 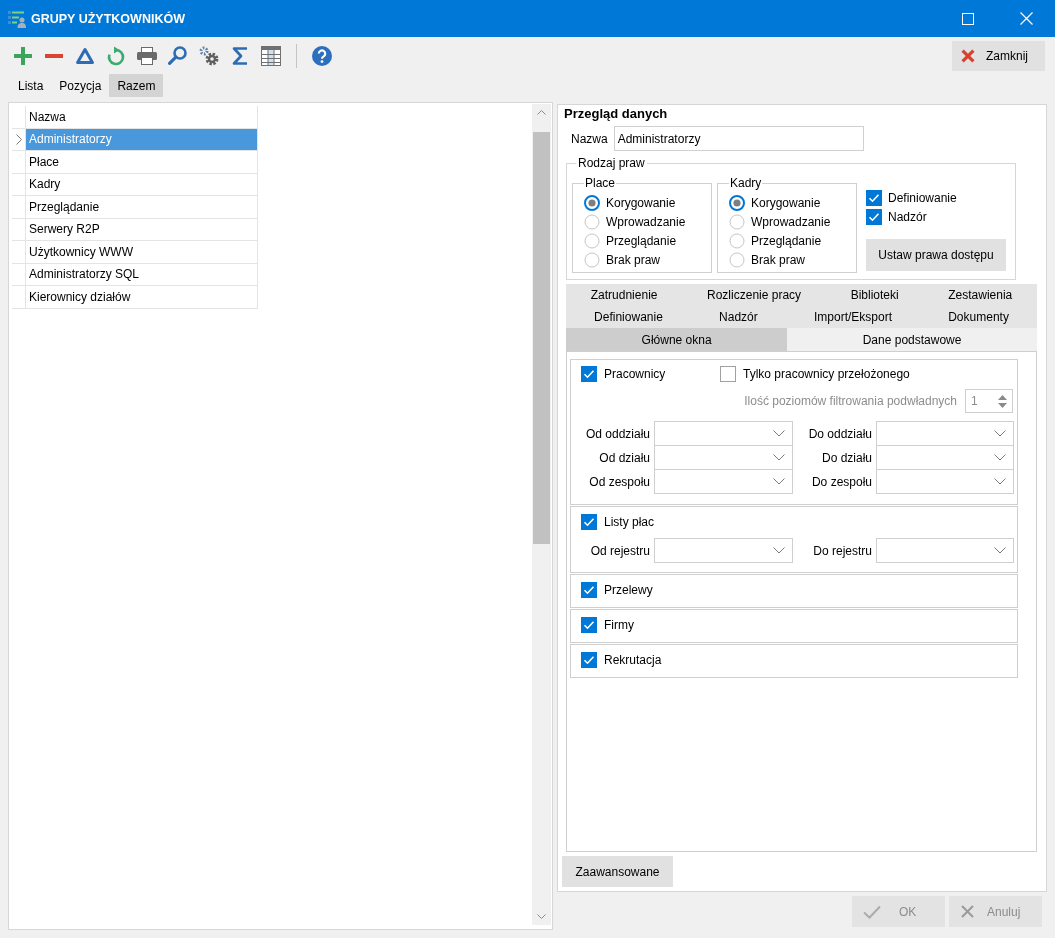 What do you see at coordinates (738, 317) in the screenshot?
I see `module-tab: Nadzór` at bounding box center [738, 317].